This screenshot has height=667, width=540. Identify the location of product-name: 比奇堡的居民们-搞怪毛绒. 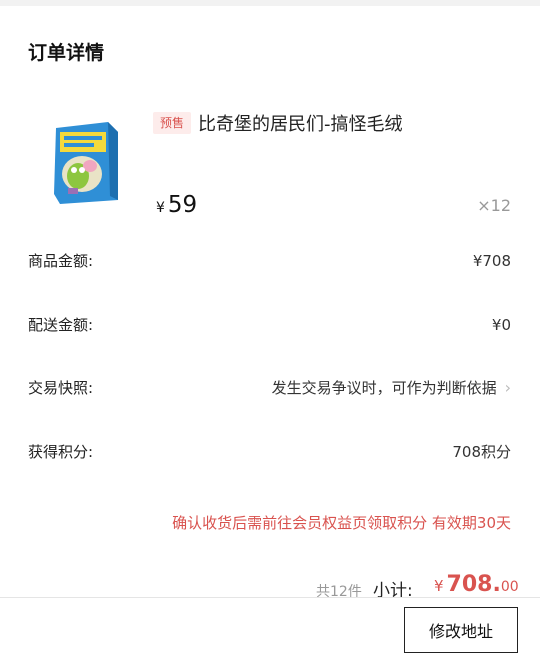
(300, 123).